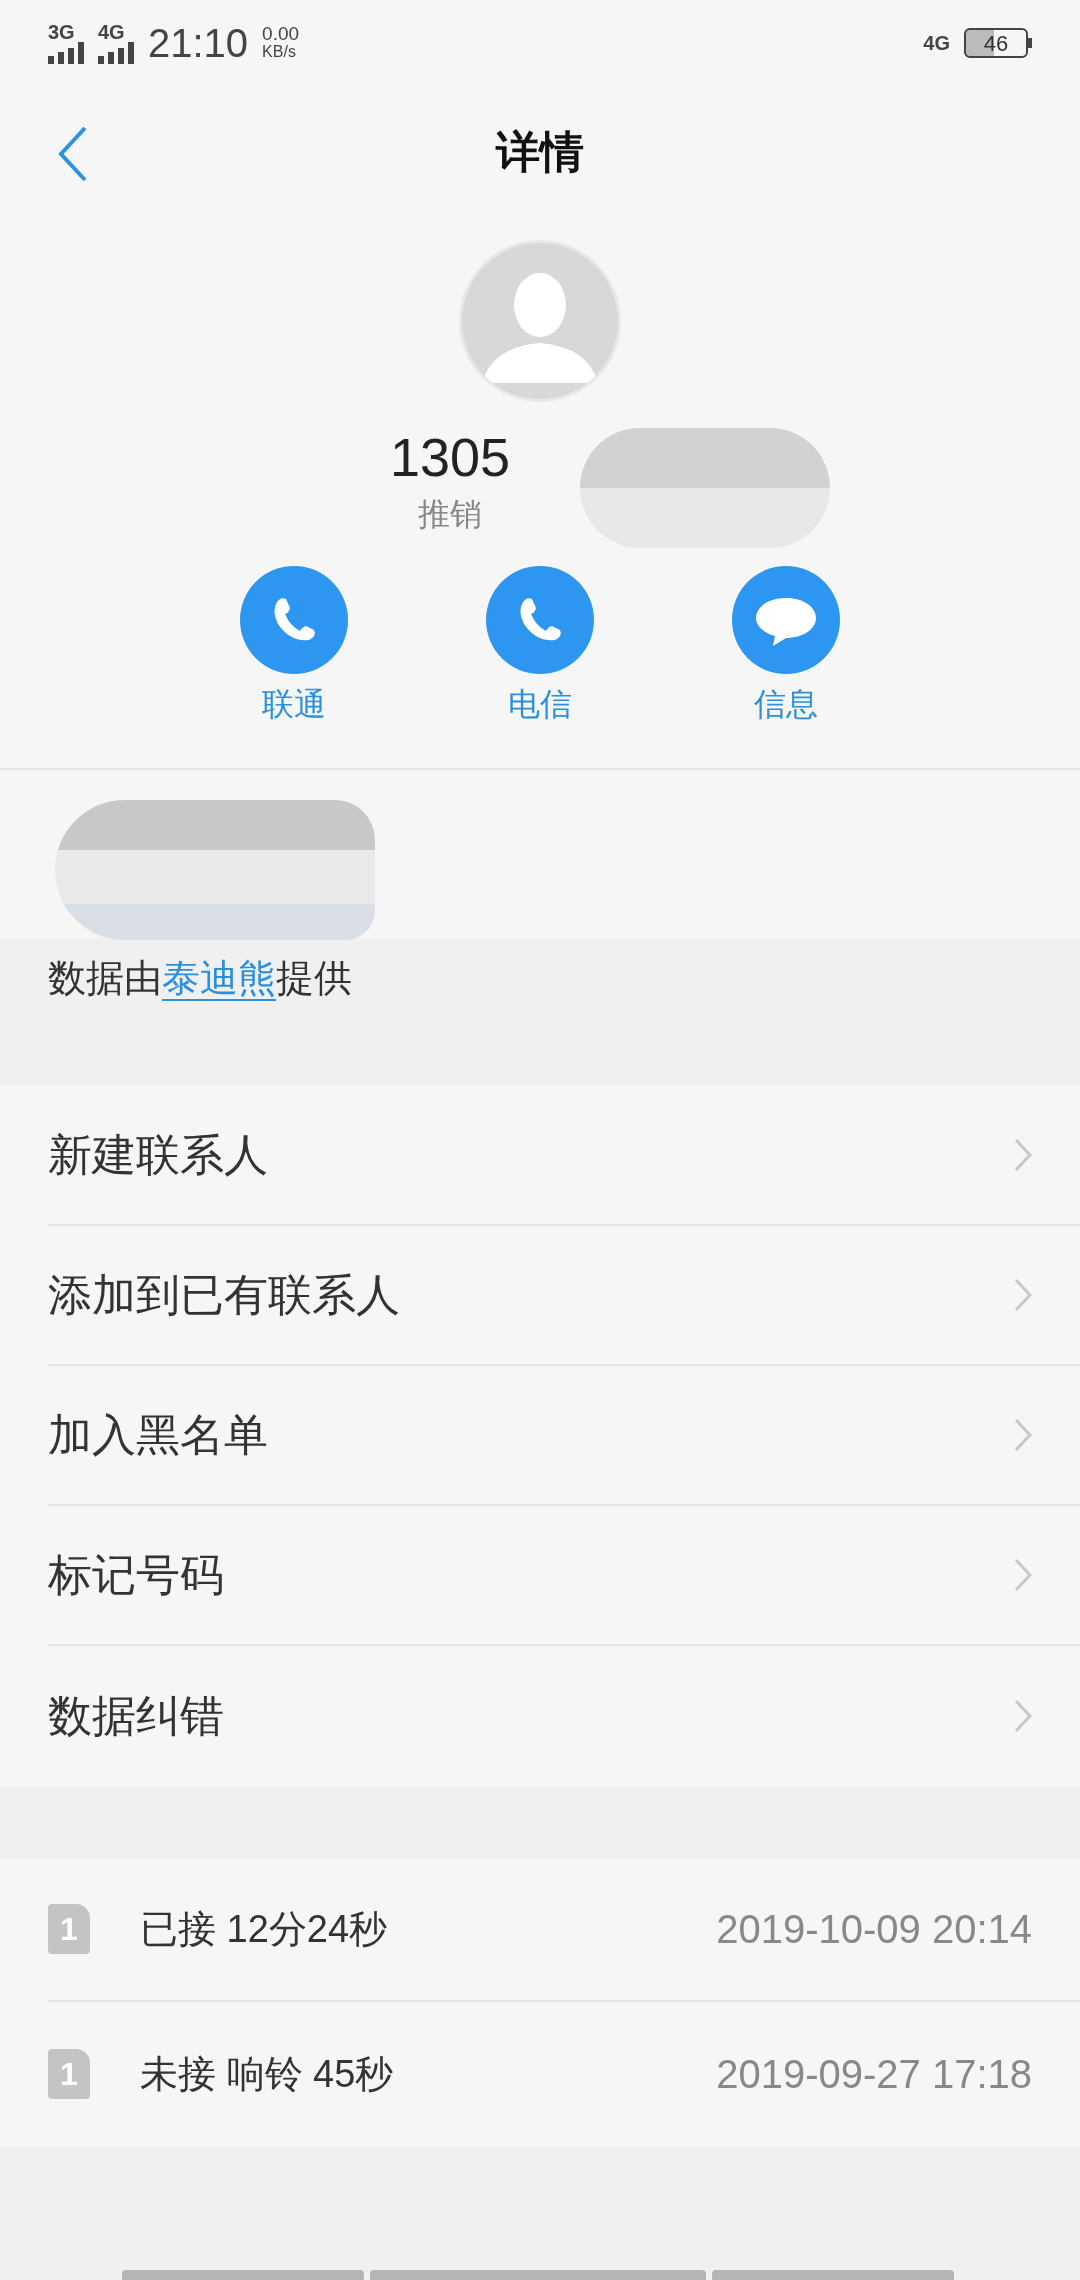 The width and height of the screenshot is (1080, 2280). I want to click on battery-icon: 46, so click(996, 43).